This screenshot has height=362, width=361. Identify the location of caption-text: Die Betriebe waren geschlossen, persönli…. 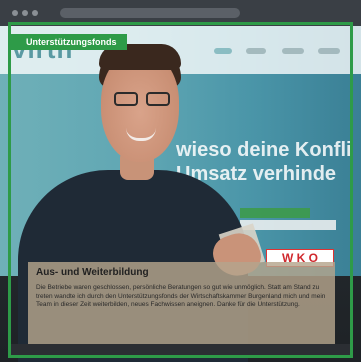
(181, 296).